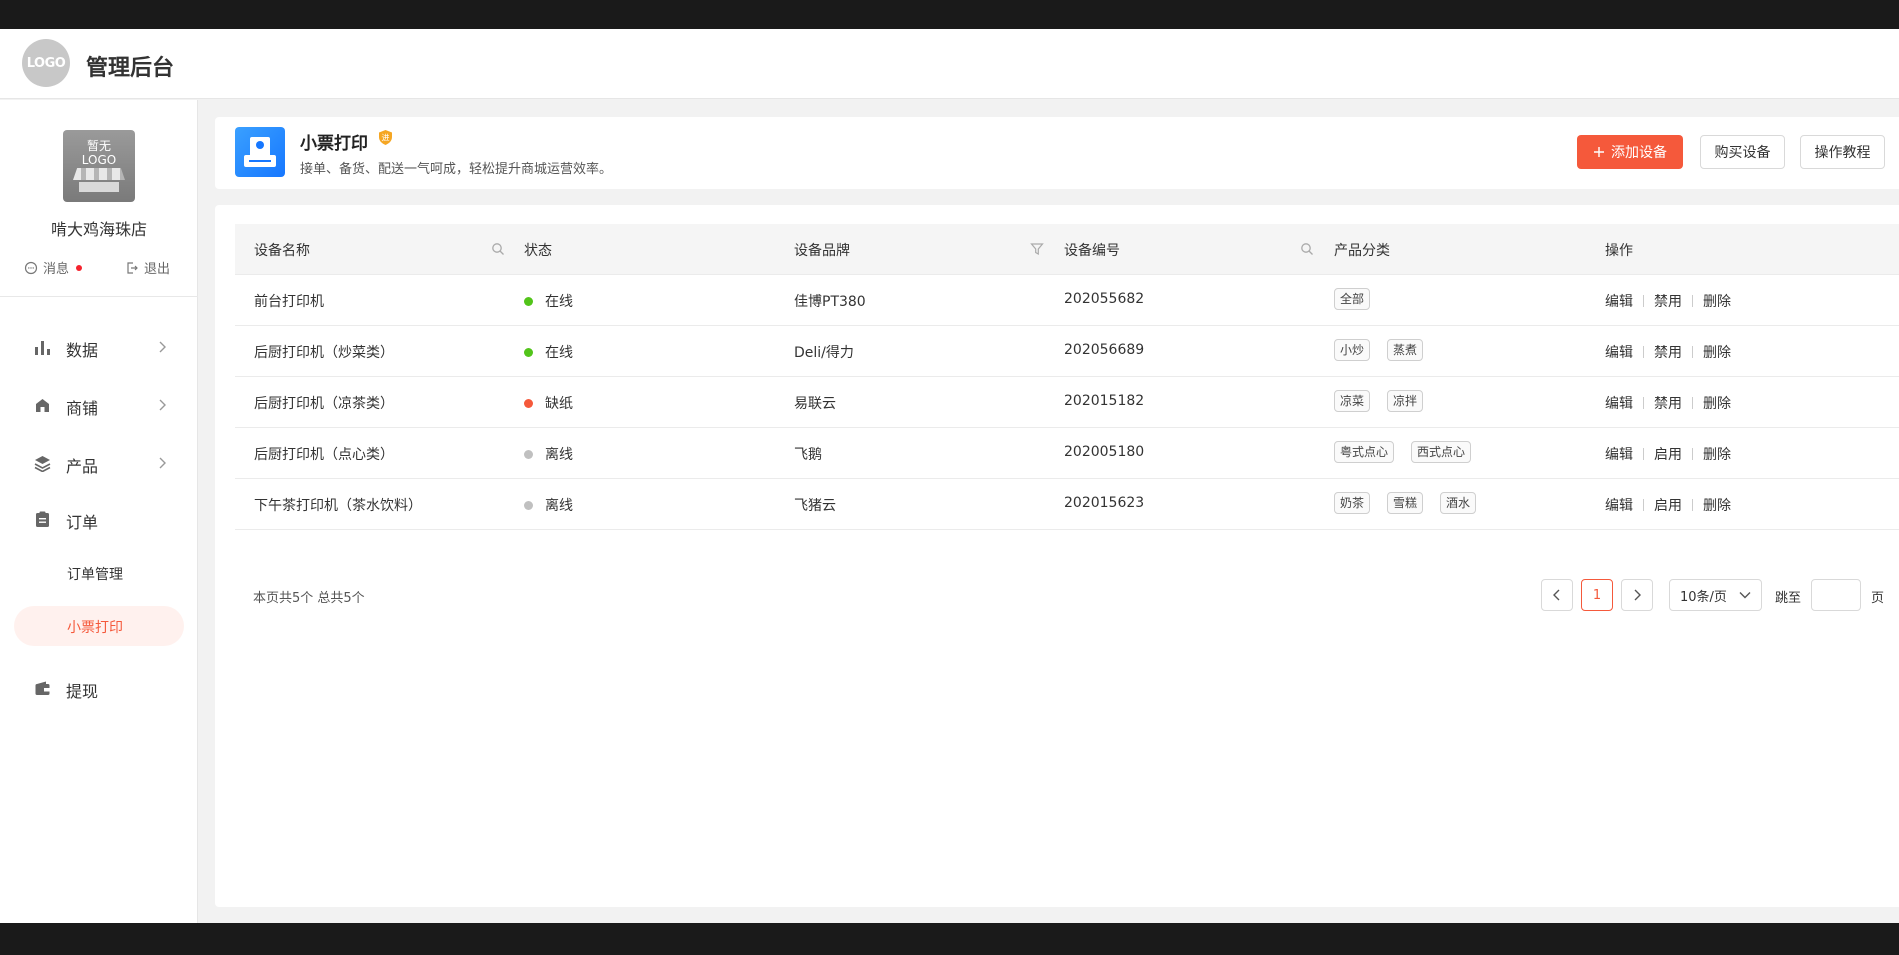 The image size is (1899, 955). What do you see at coordinates (98, 229) in the screenshot?
I see `store-name: 啃大鸡海珠店` at bounding box center [98, 229].